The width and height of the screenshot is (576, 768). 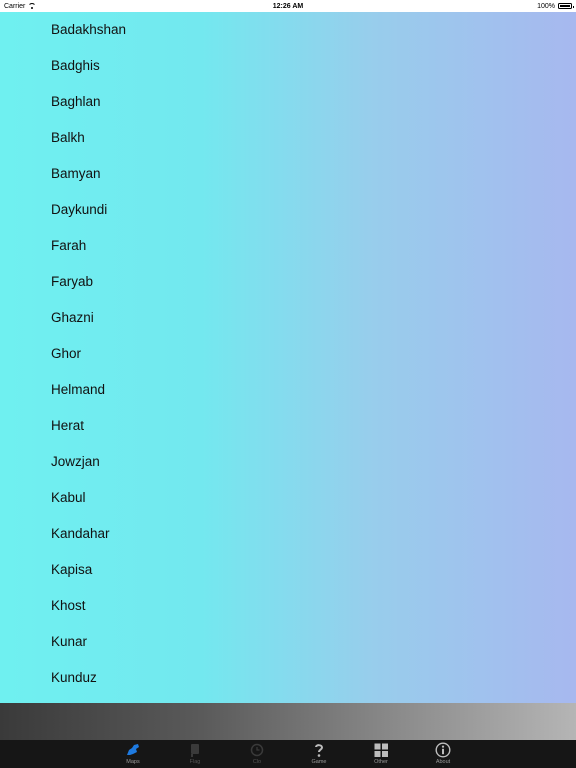 What do you see at coordinates (288, 642) in the screenshot?
I see `province-item-kunar: Kunar` at bounding box center [288, 642].